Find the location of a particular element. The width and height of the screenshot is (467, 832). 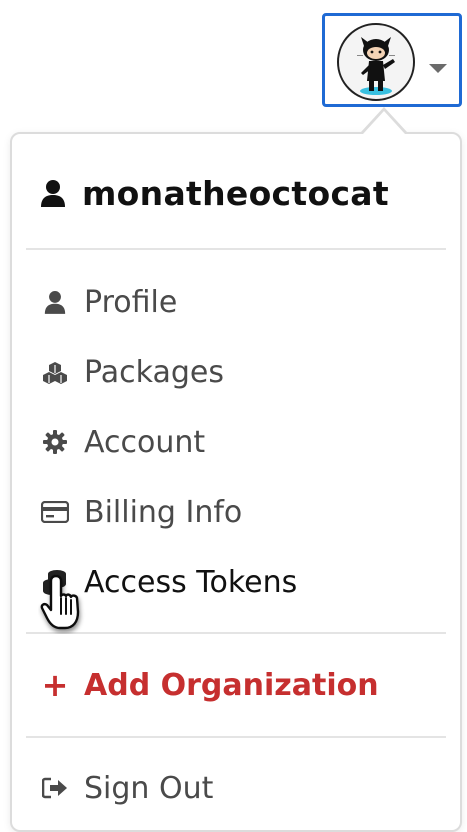

menu-item-label: Billing Info is located at coordinates (163, 512).